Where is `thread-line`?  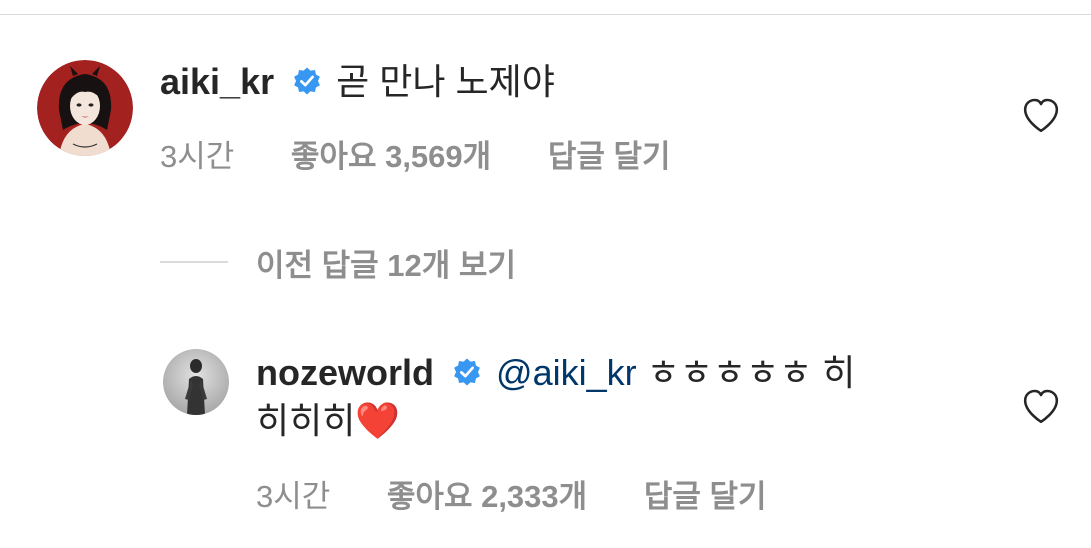 thread-line is located at coordinates (194, 262).